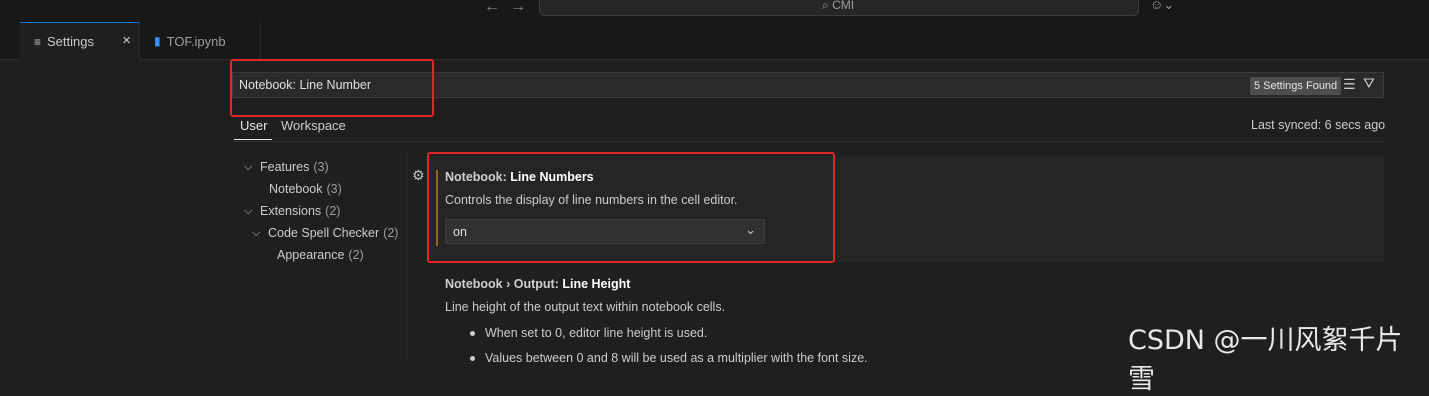 The width and height of the screenshot is (1429, 396). I want to click on notebook-file-icon: ▮, so click(157, 41).